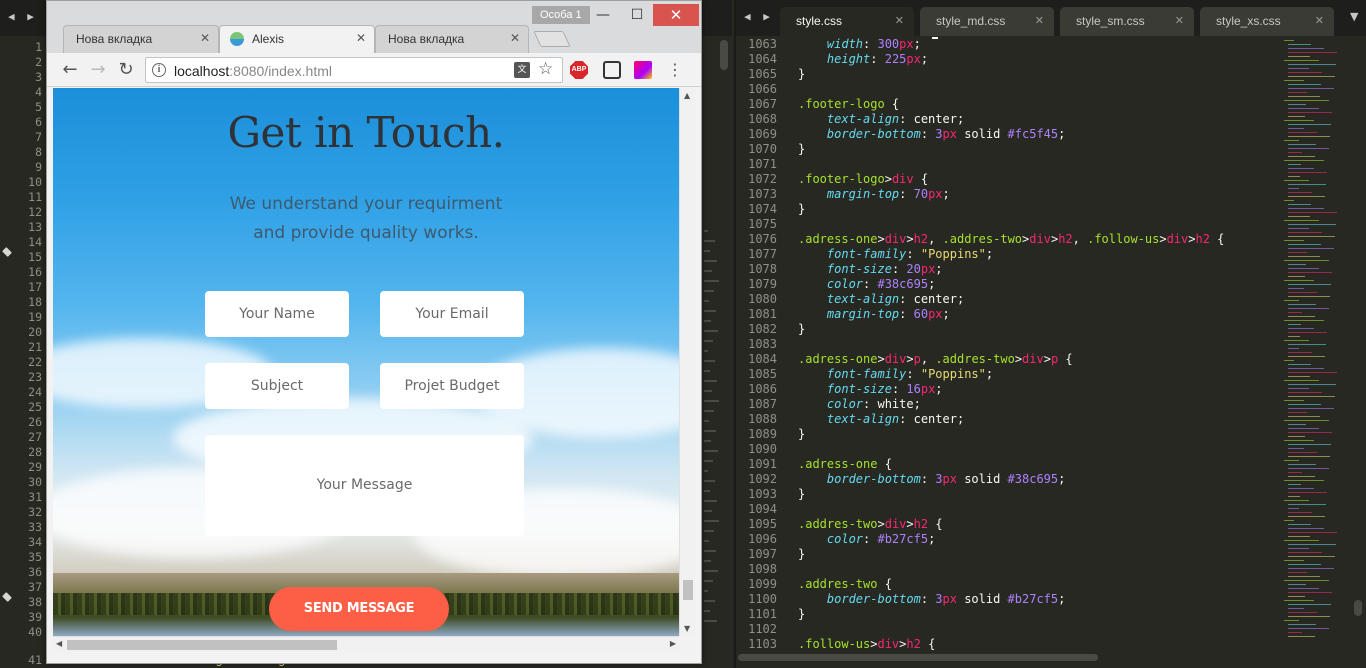 This screenshot has width=1366, height=668. What do you see at coordinates (687, 362) in the screenshot?
I see `page-vertical-scrollbar: ▲ ▼` at bounding box center [687, 362].